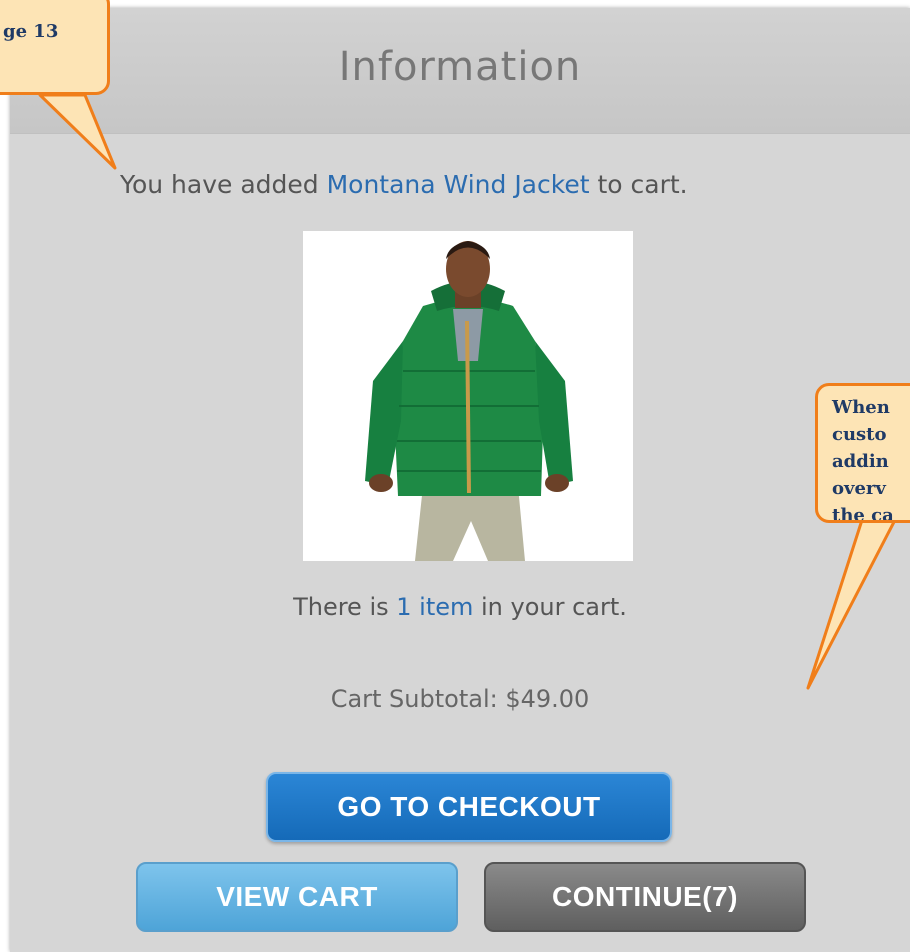  I want to click on callout-cart-overview: When custo addin overv the ca, so click(862, 453).